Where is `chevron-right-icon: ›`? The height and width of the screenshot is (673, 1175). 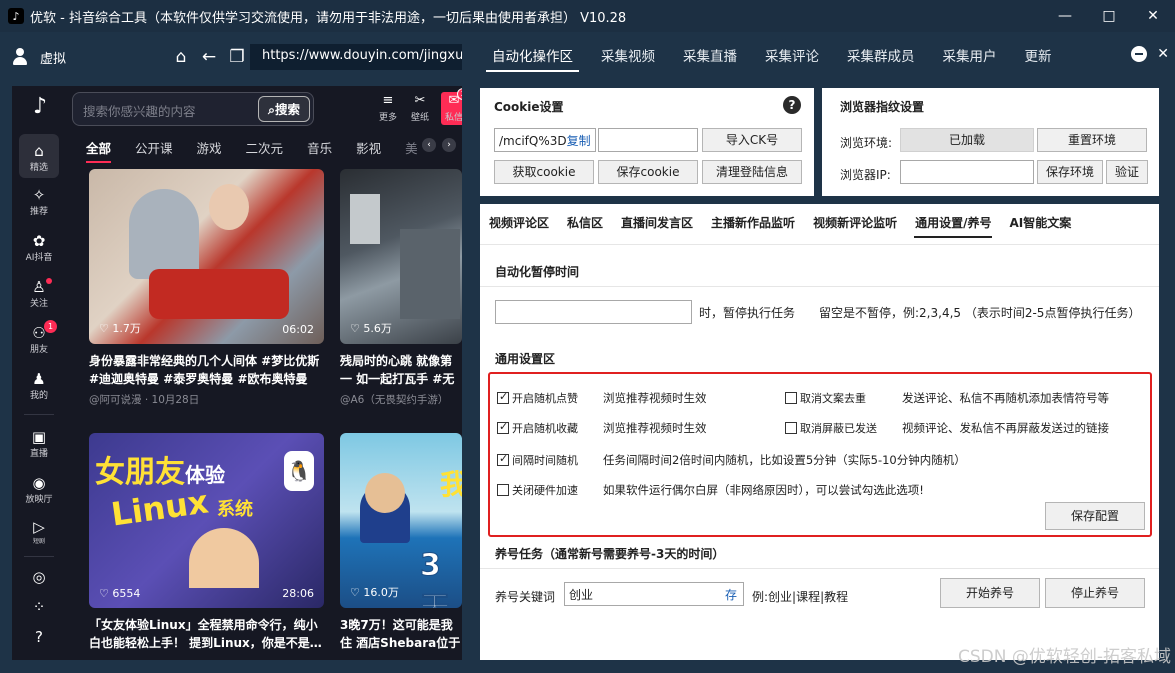 chevron-right-icon: › is located at coordinates (449, 145).